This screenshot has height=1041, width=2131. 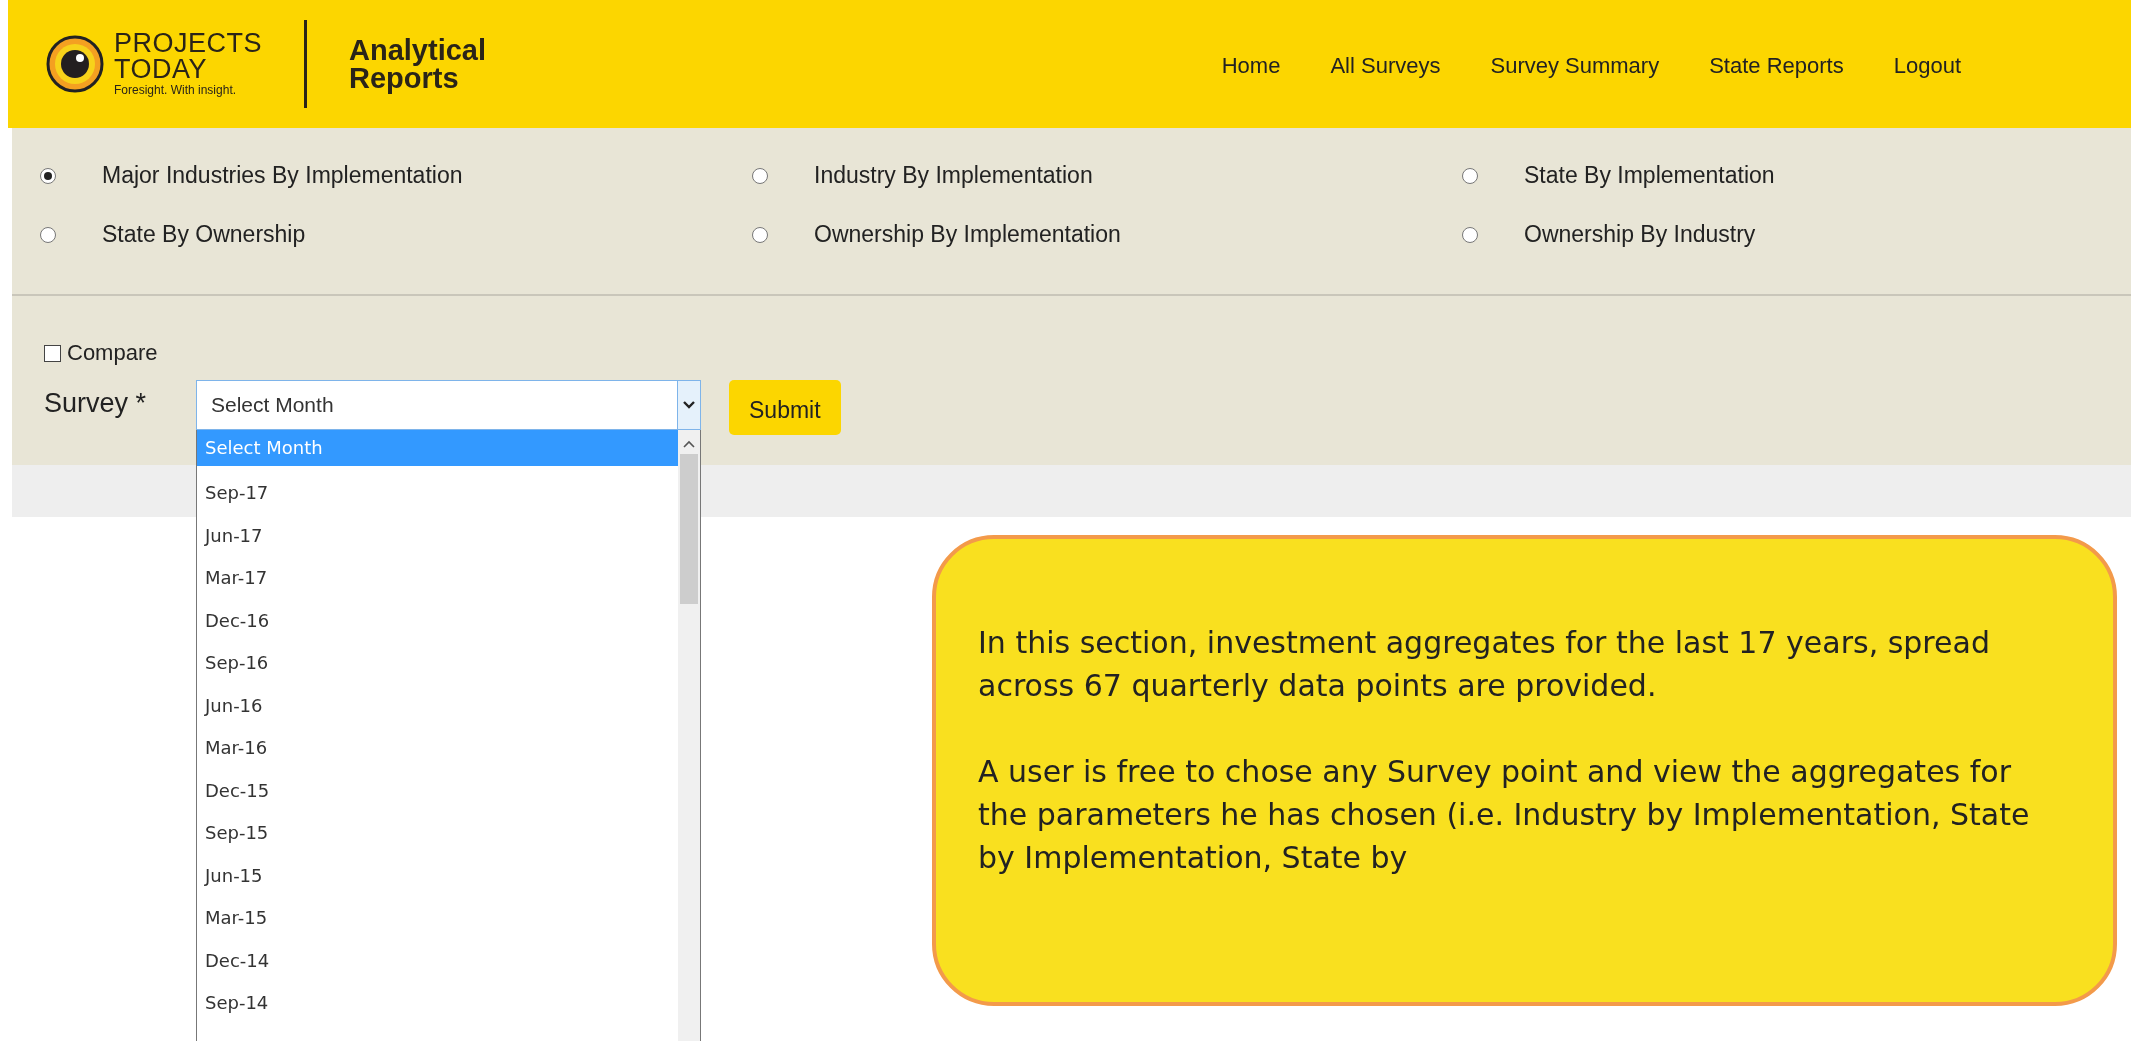 I want to click on chevron-down-icon, so click(x=689, y=405).